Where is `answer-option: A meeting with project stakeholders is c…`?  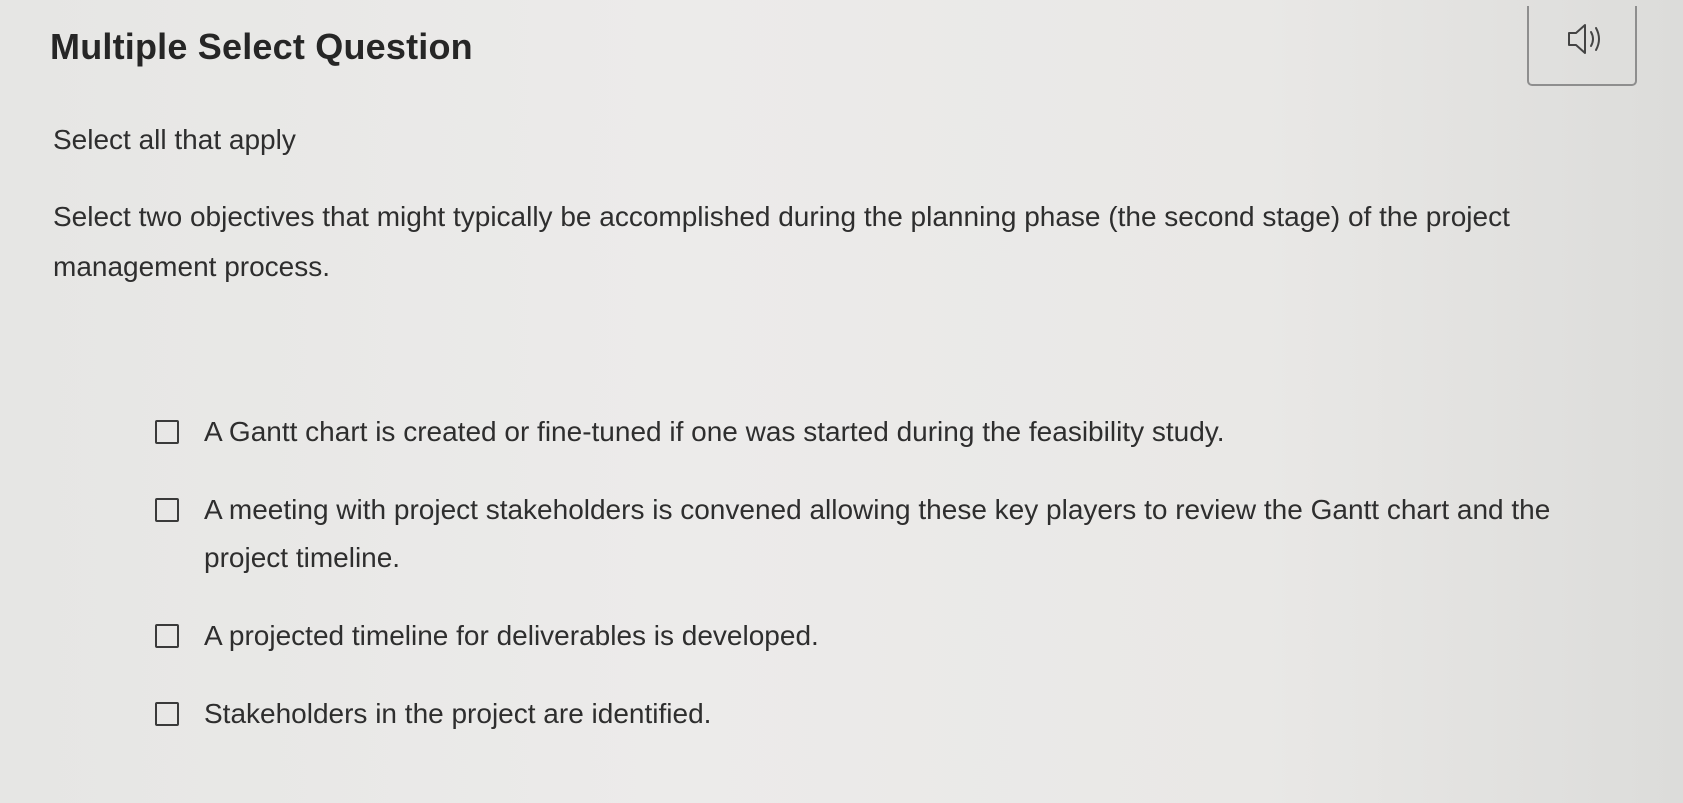
answer-option: A meeting with project stakeholders is c… is located at coordinates (875, 534).